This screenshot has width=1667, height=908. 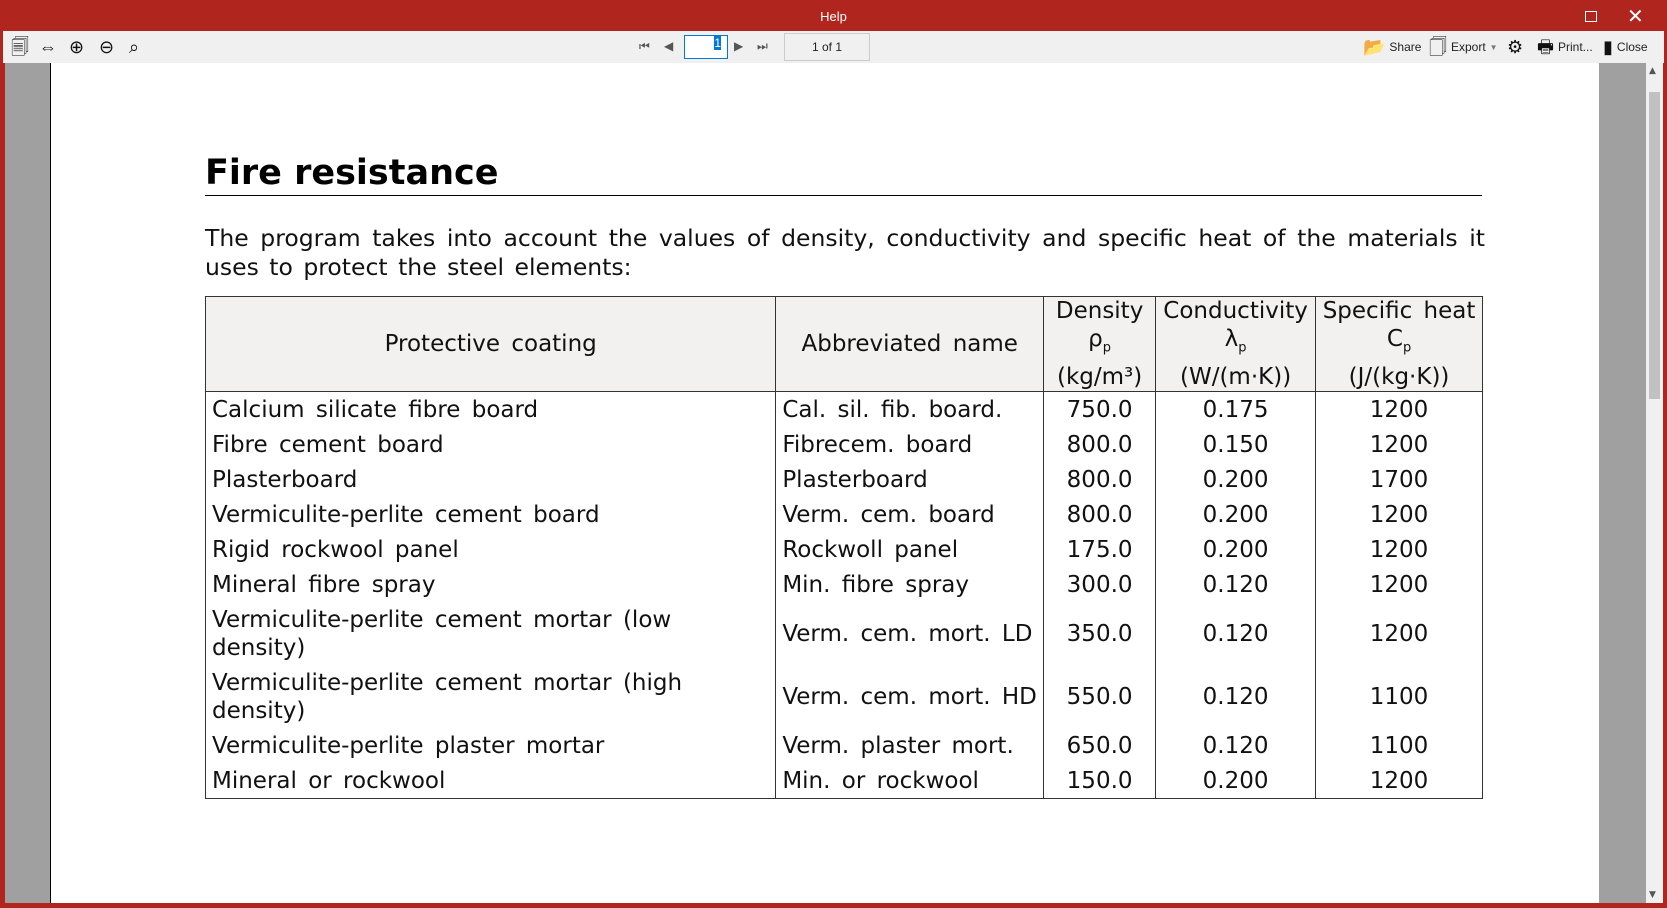 I want to click on subscript: p, so click(x=1242, y=348).